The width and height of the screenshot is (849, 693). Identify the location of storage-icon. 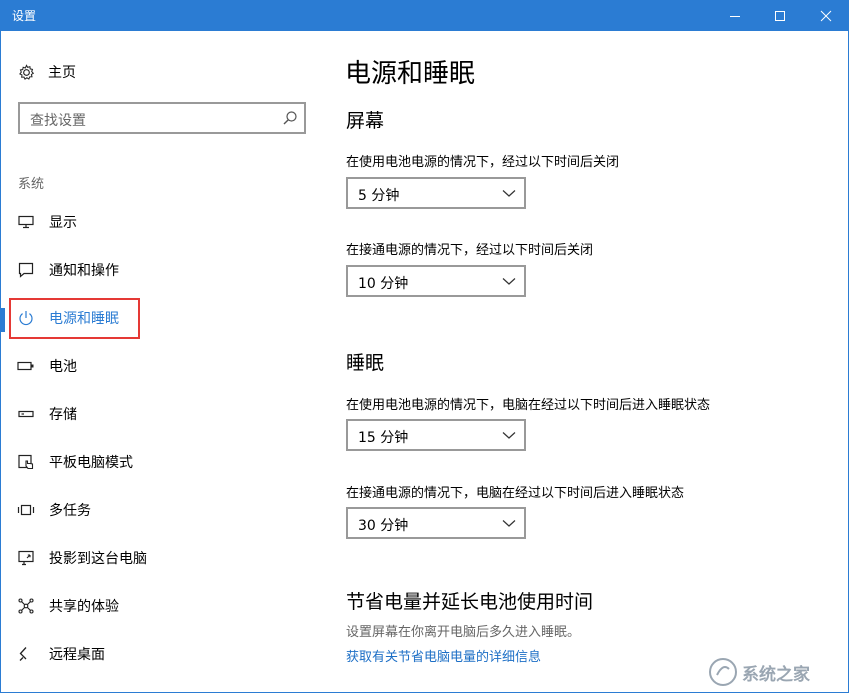
(26, 414).